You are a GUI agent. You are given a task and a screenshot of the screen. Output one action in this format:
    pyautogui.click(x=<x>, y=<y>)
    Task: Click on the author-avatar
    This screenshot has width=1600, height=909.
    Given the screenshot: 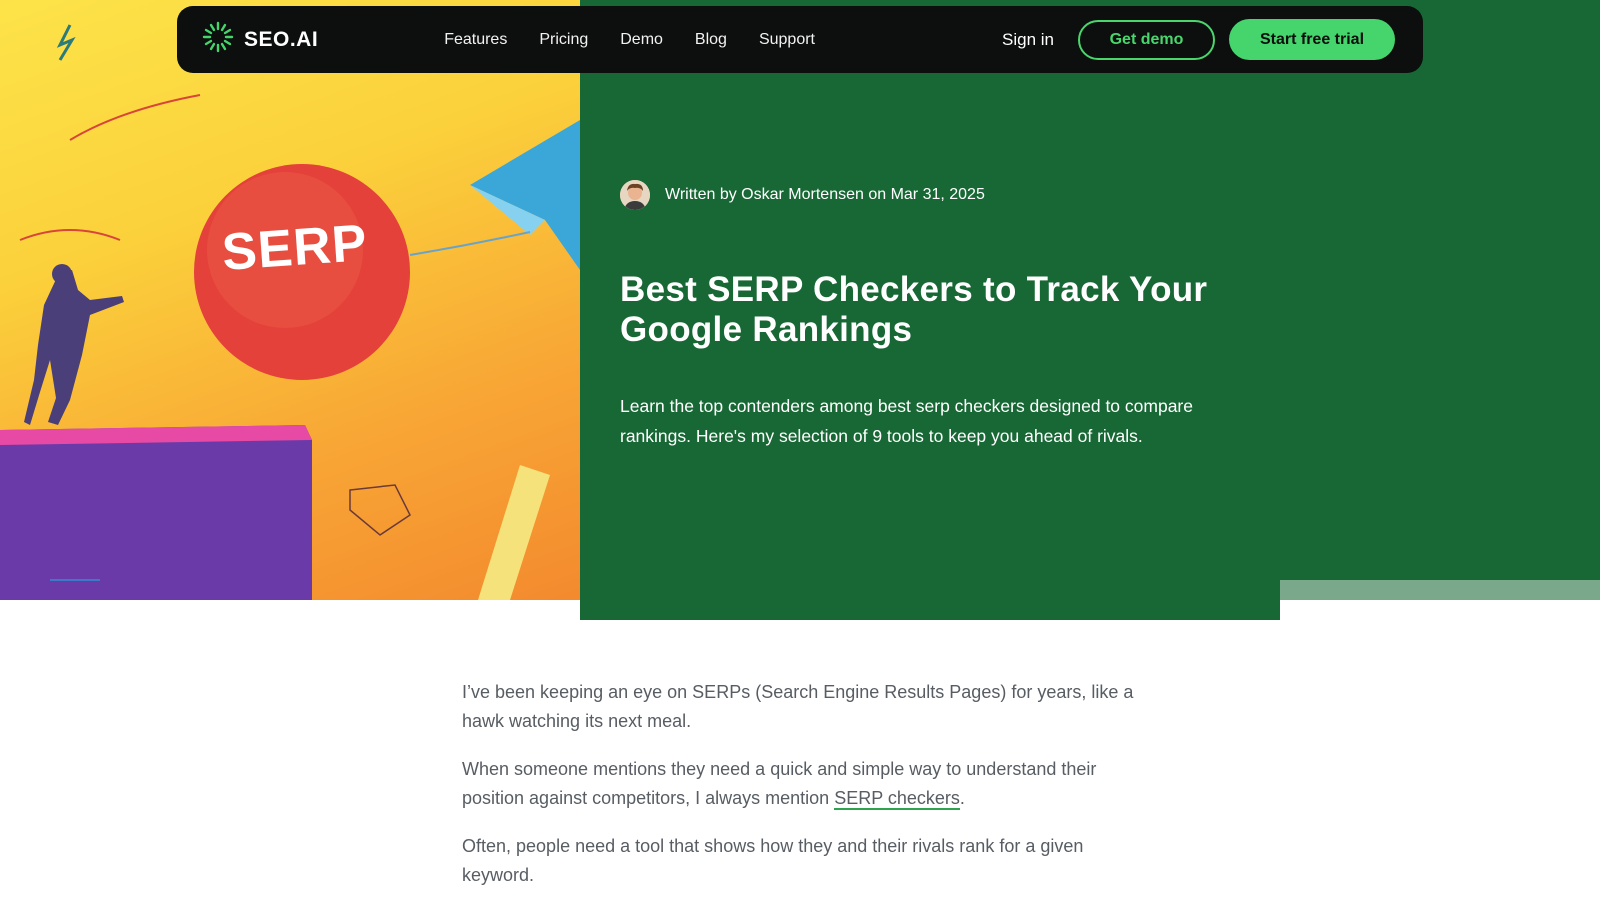 What is the action you would take?
    pyautogui.click(x=635, y=195)
    